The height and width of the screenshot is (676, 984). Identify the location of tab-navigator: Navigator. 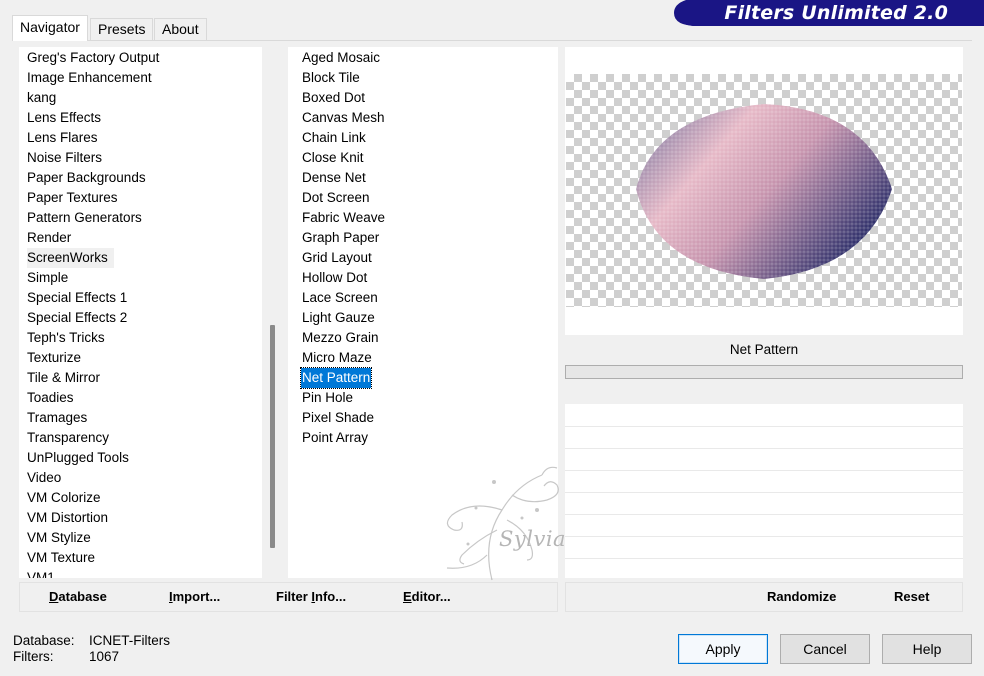
(50, 28).